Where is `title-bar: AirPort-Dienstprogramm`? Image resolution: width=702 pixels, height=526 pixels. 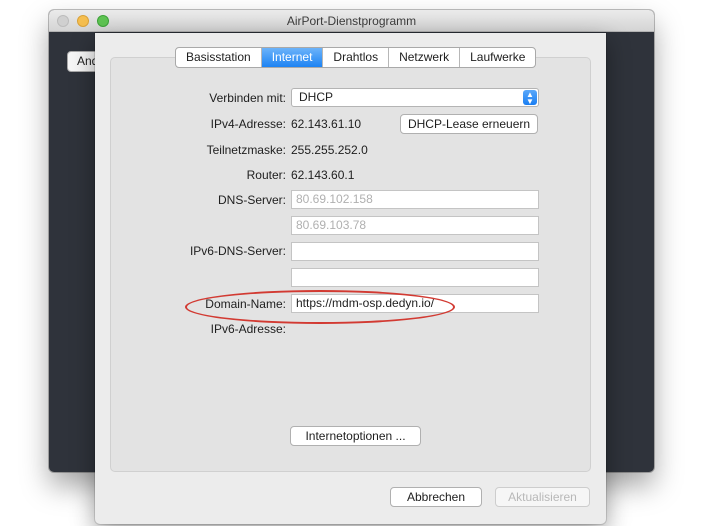 title-bar: AirPort-Dienstprogramm is located at coordinates (351, 21).